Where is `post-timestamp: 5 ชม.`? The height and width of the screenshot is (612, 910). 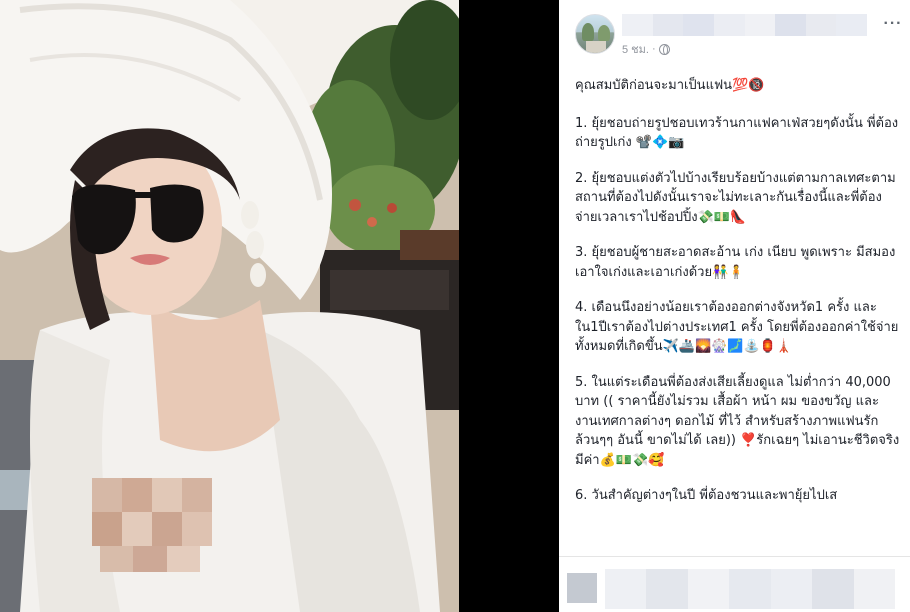 post-timestamp: 5 ชม. is located at coordinates (635, 49).